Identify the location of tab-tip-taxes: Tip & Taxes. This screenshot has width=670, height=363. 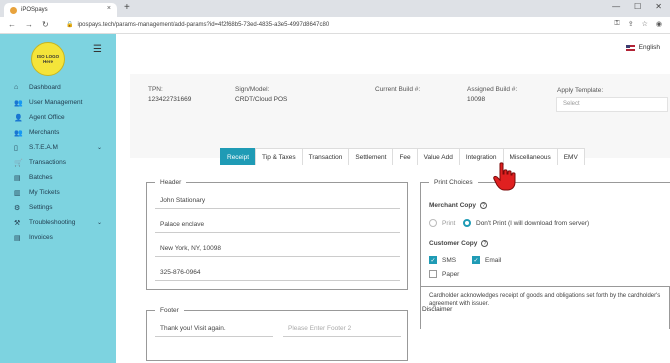
(279, 156).